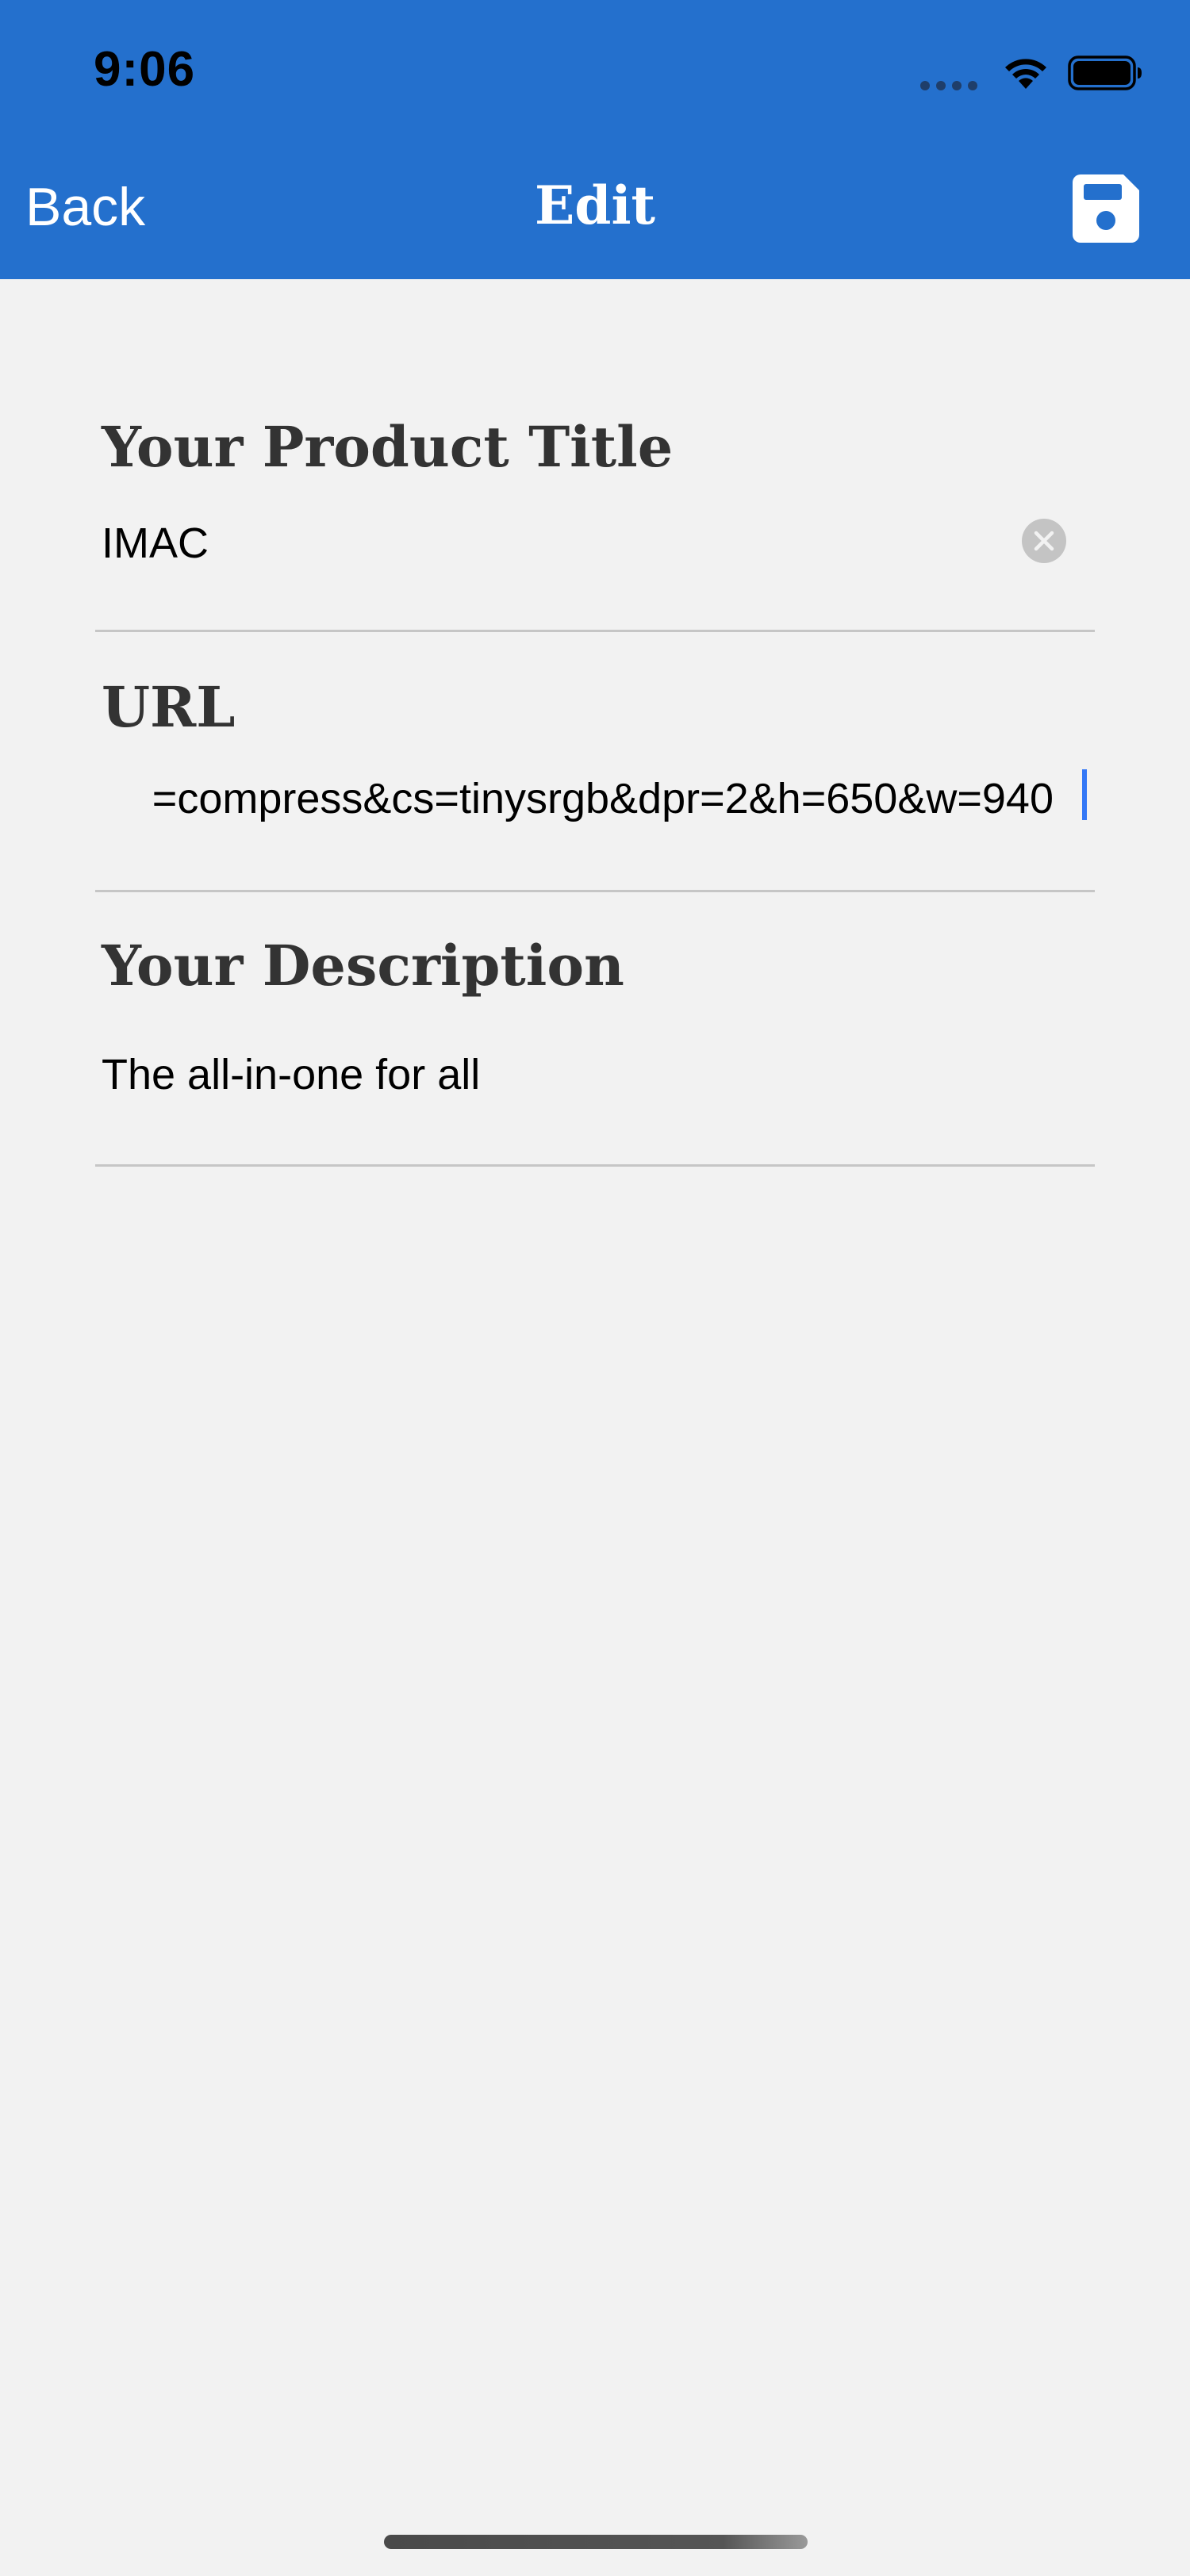 The width and height of the screenshot is (1190, 2576). What do you see at coordinates (145, 70) in the screenshot?
I see `status-time: 9:06` at bounding box center [145, 70].